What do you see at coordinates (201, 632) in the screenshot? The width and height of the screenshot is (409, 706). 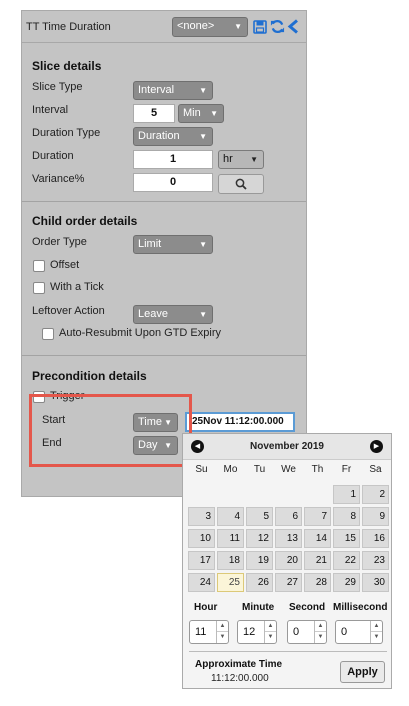 I see `hour-value: 11` at bounding box center [201, 632].